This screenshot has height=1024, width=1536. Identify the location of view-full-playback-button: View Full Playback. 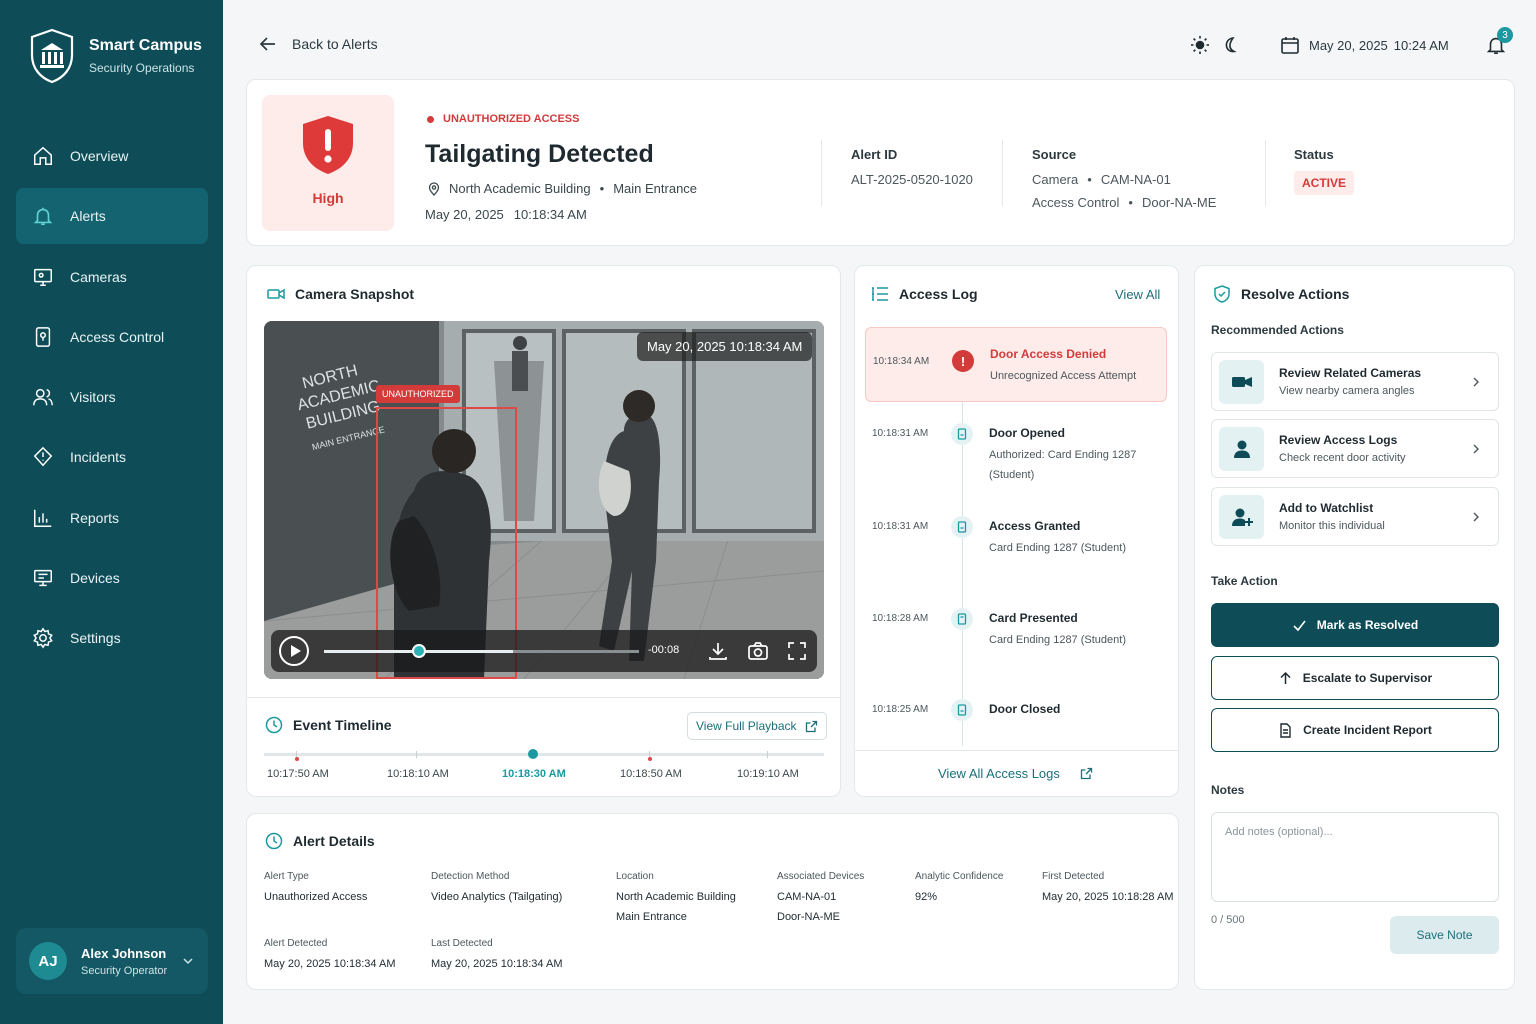
(757, 726).